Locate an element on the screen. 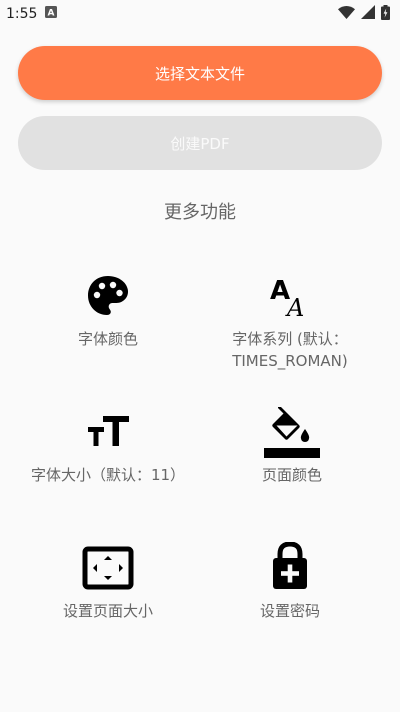 The width and height of the screenshot is (400, 712). page-size-option: 设置页面大小 is located at coordinates (108, 584).